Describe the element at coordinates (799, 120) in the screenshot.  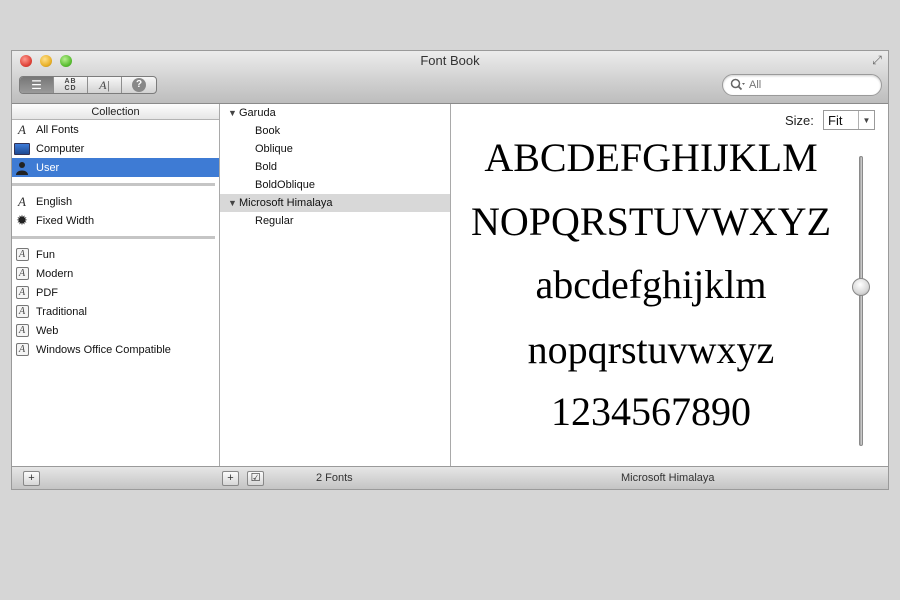
I see `size-label: Size:` at that location.